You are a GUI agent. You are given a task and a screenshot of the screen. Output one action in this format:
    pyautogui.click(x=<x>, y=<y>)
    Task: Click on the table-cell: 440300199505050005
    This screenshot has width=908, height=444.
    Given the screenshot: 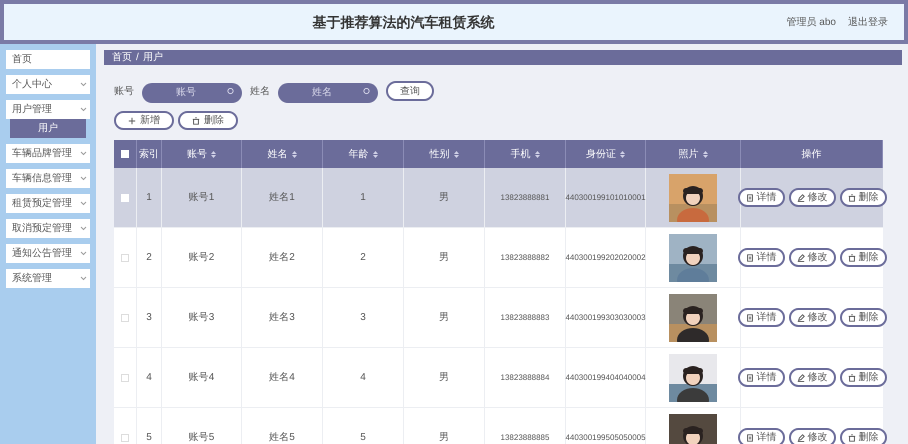 What is the action you would take?
    pyautogui.click(x=605, y=438)
    